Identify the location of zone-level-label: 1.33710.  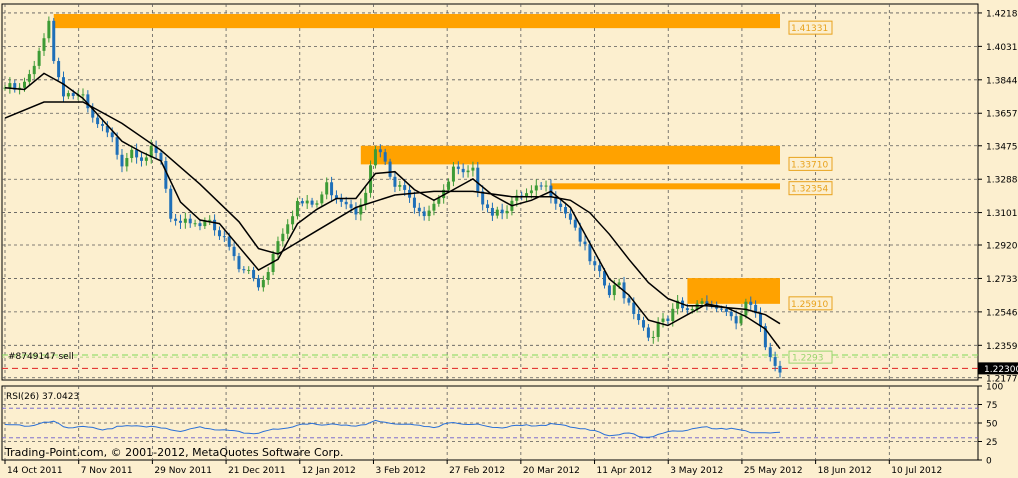
(809, 165).